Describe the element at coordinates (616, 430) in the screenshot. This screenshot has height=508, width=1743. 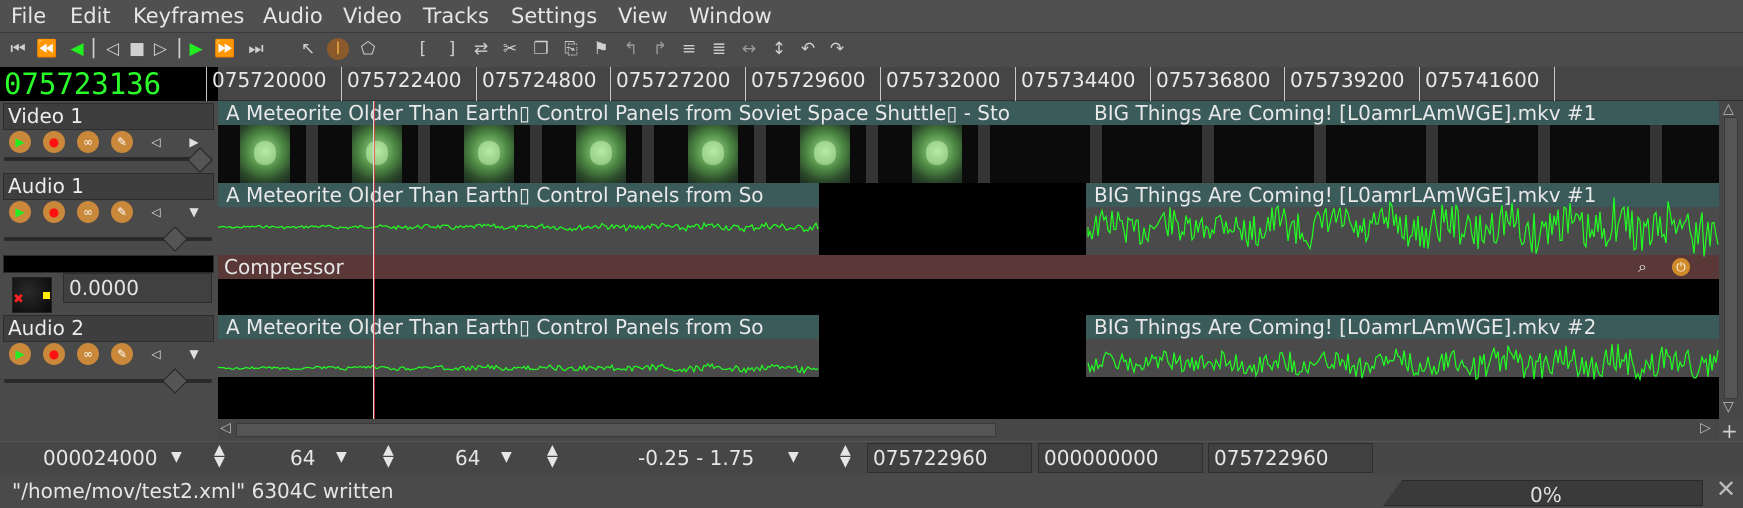
I see `horizontal-scroll-thumb` at that location.